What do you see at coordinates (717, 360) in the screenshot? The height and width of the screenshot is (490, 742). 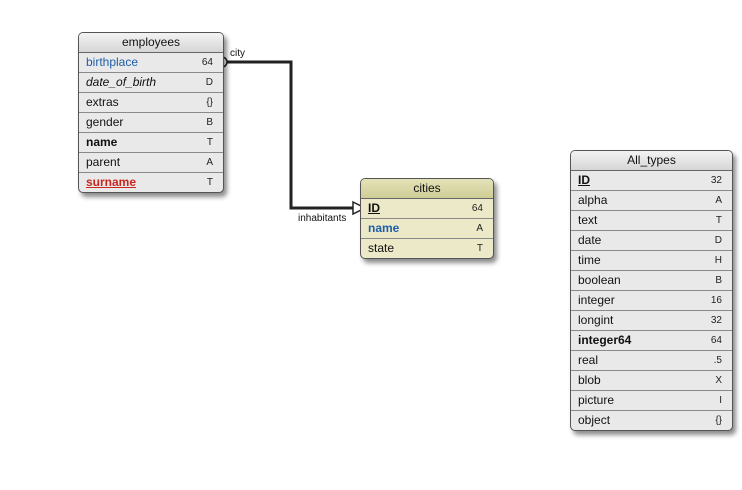 I see `field-type: .5` at bounding box center [717, 360].